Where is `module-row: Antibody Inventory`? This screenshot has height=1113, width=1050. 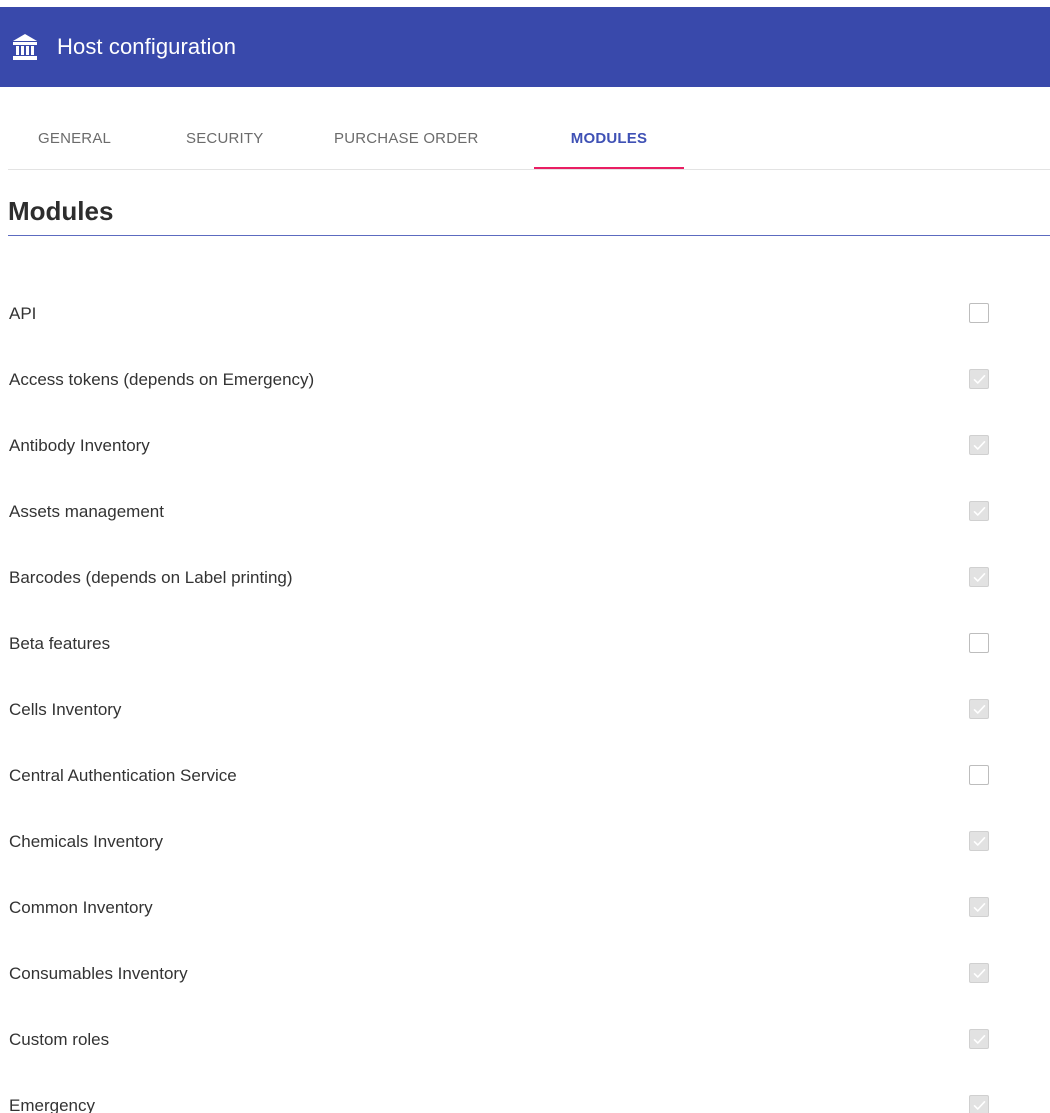 module-row: Antibody Inventory is located at coordinates (525, 447).